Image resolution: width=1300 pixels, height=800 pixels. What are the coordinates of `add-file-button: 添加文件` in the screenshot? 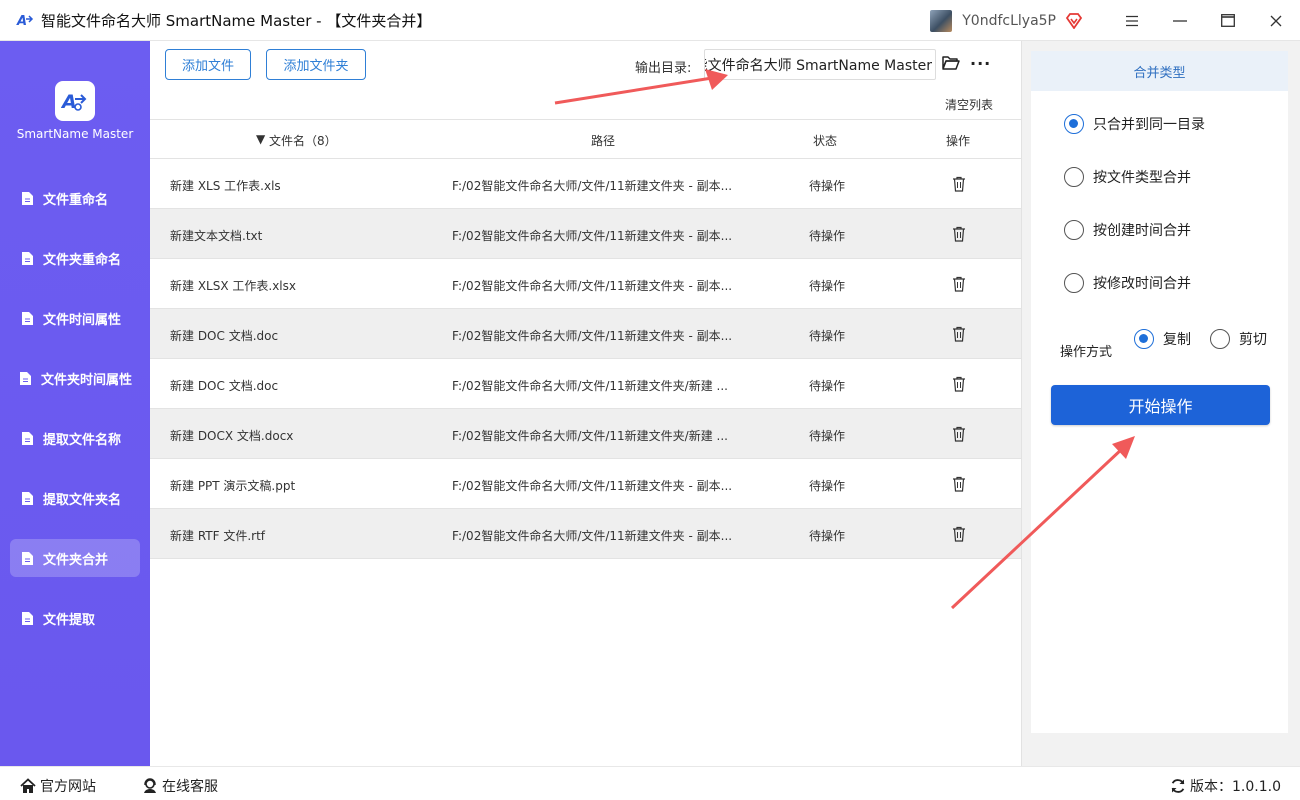 It's located at (208, 64).